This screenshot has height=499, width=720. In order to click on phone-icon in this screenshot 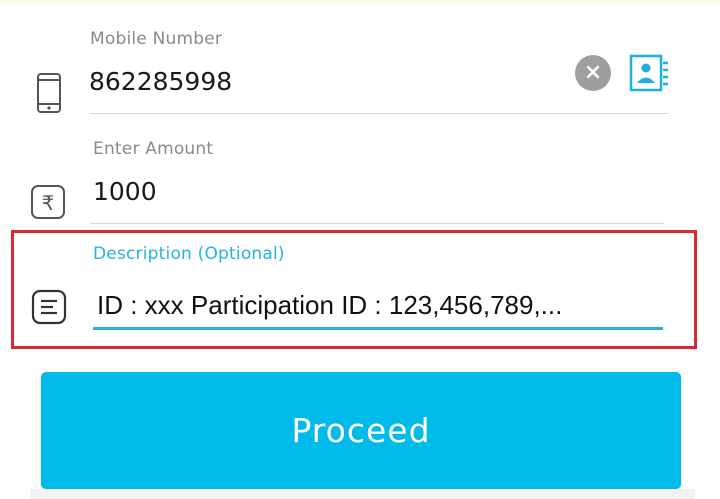, I will do `click(49, 93)`.